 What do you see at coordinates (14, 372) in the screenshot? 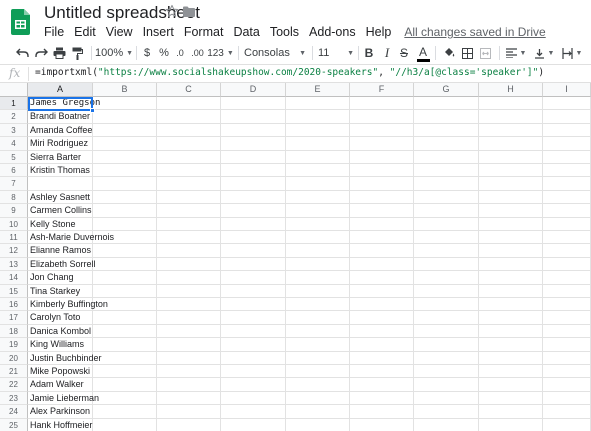
I see `row-header-21: 21` at bounding box center [14, 372].